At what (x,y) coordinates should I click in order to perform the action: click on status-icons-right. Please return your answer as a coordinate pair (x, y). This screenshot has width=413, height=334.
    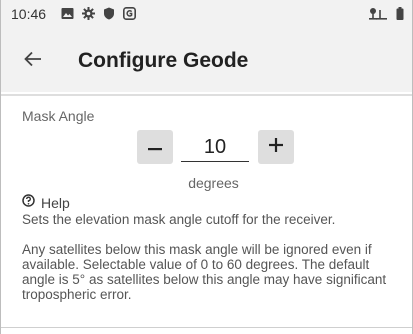
    Looking at the image, I should click on (386, 13).